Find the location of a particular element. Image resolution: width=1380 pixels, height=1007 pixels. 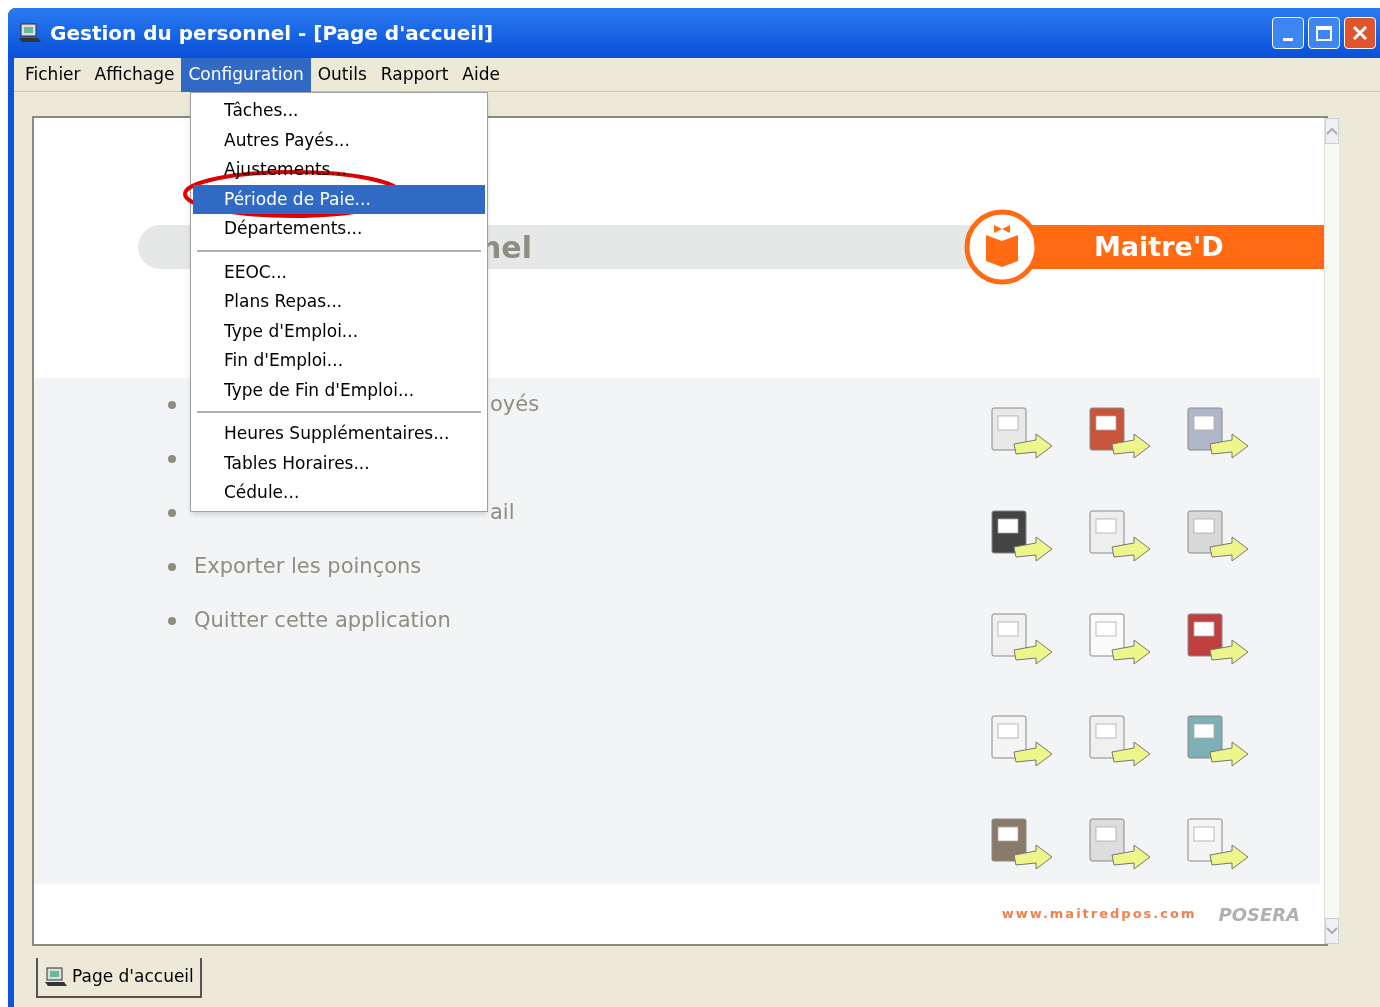

brand-name: POSERA is located at coordinates (1259, 914).